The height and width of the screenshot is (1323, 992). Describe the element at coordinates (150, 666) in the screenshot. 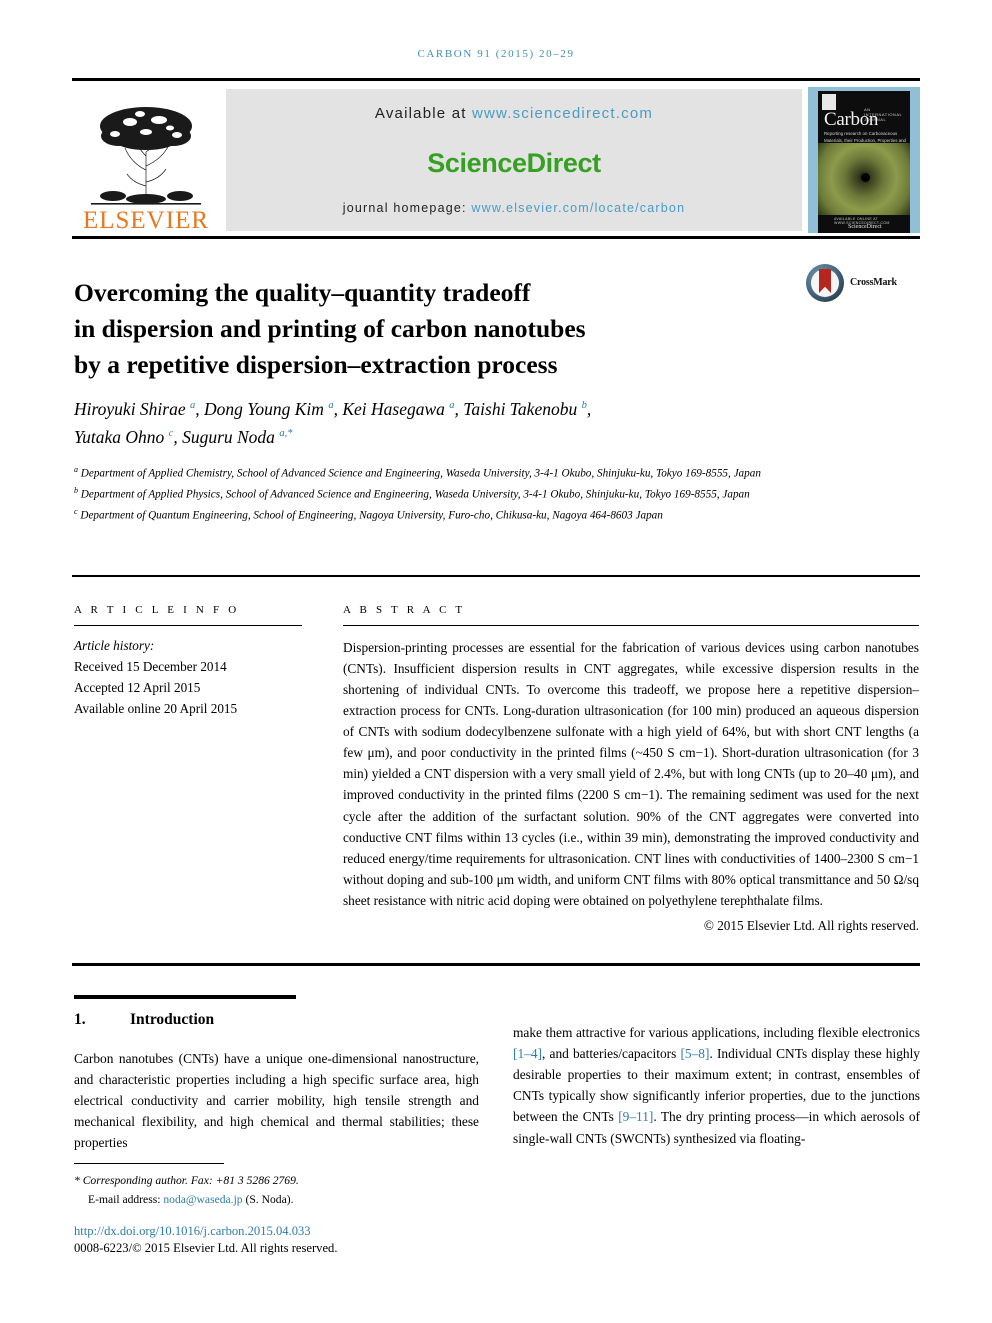

I see `article-received: Received 15 December 2014` at that location.